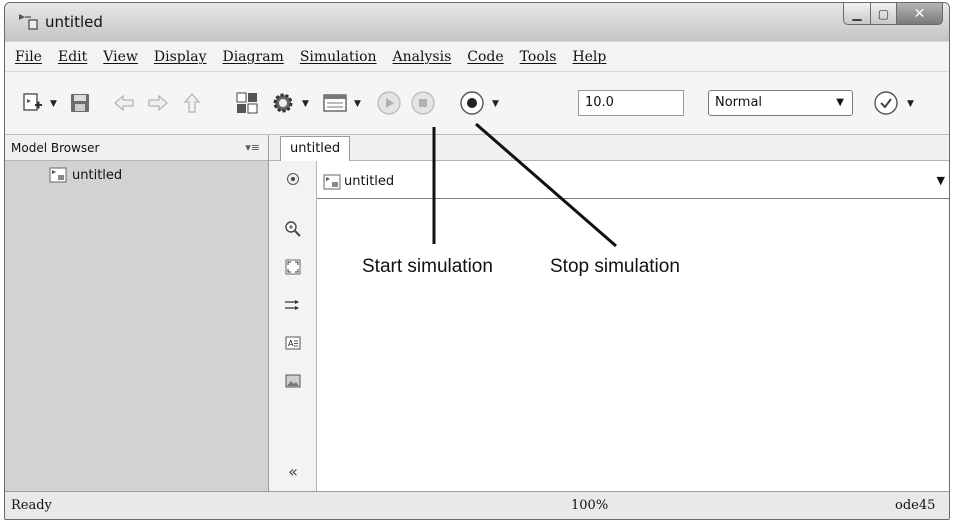 The width and height of the screenshot is (955, 523). What do you see at coordinates (427, 266) in the screenshot?
I see `start-simulation-label: Start simulation` at bounding box center [427, 266].